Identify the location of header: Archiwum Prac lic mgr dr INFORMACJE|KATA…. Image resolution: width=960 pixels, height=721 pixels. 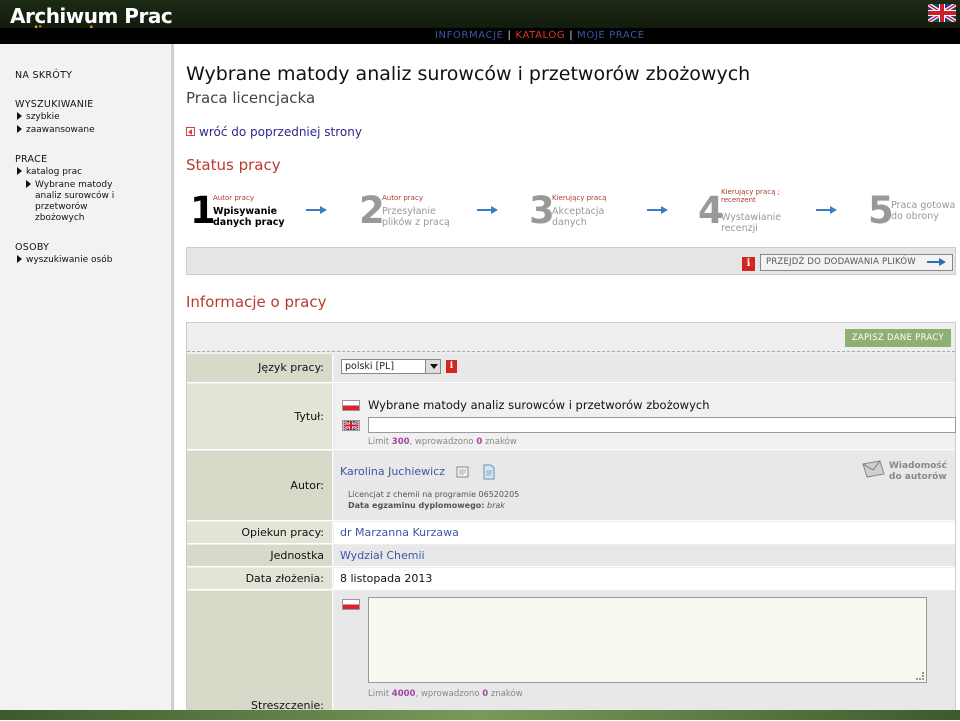
(480, 22).